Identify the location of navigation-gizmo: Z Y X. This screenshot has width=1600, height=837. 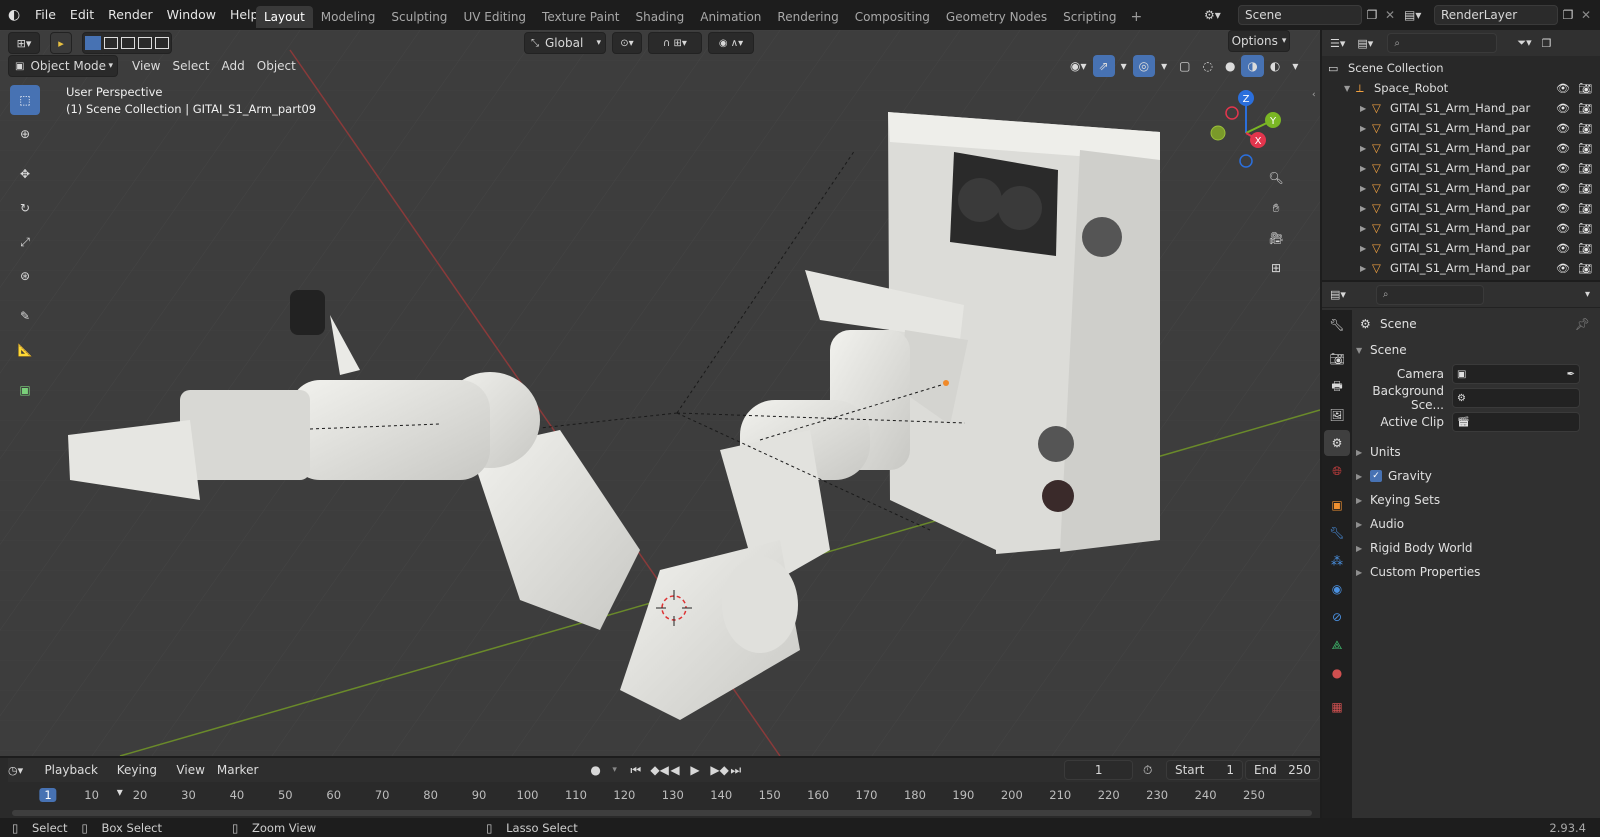
(1246, 128).